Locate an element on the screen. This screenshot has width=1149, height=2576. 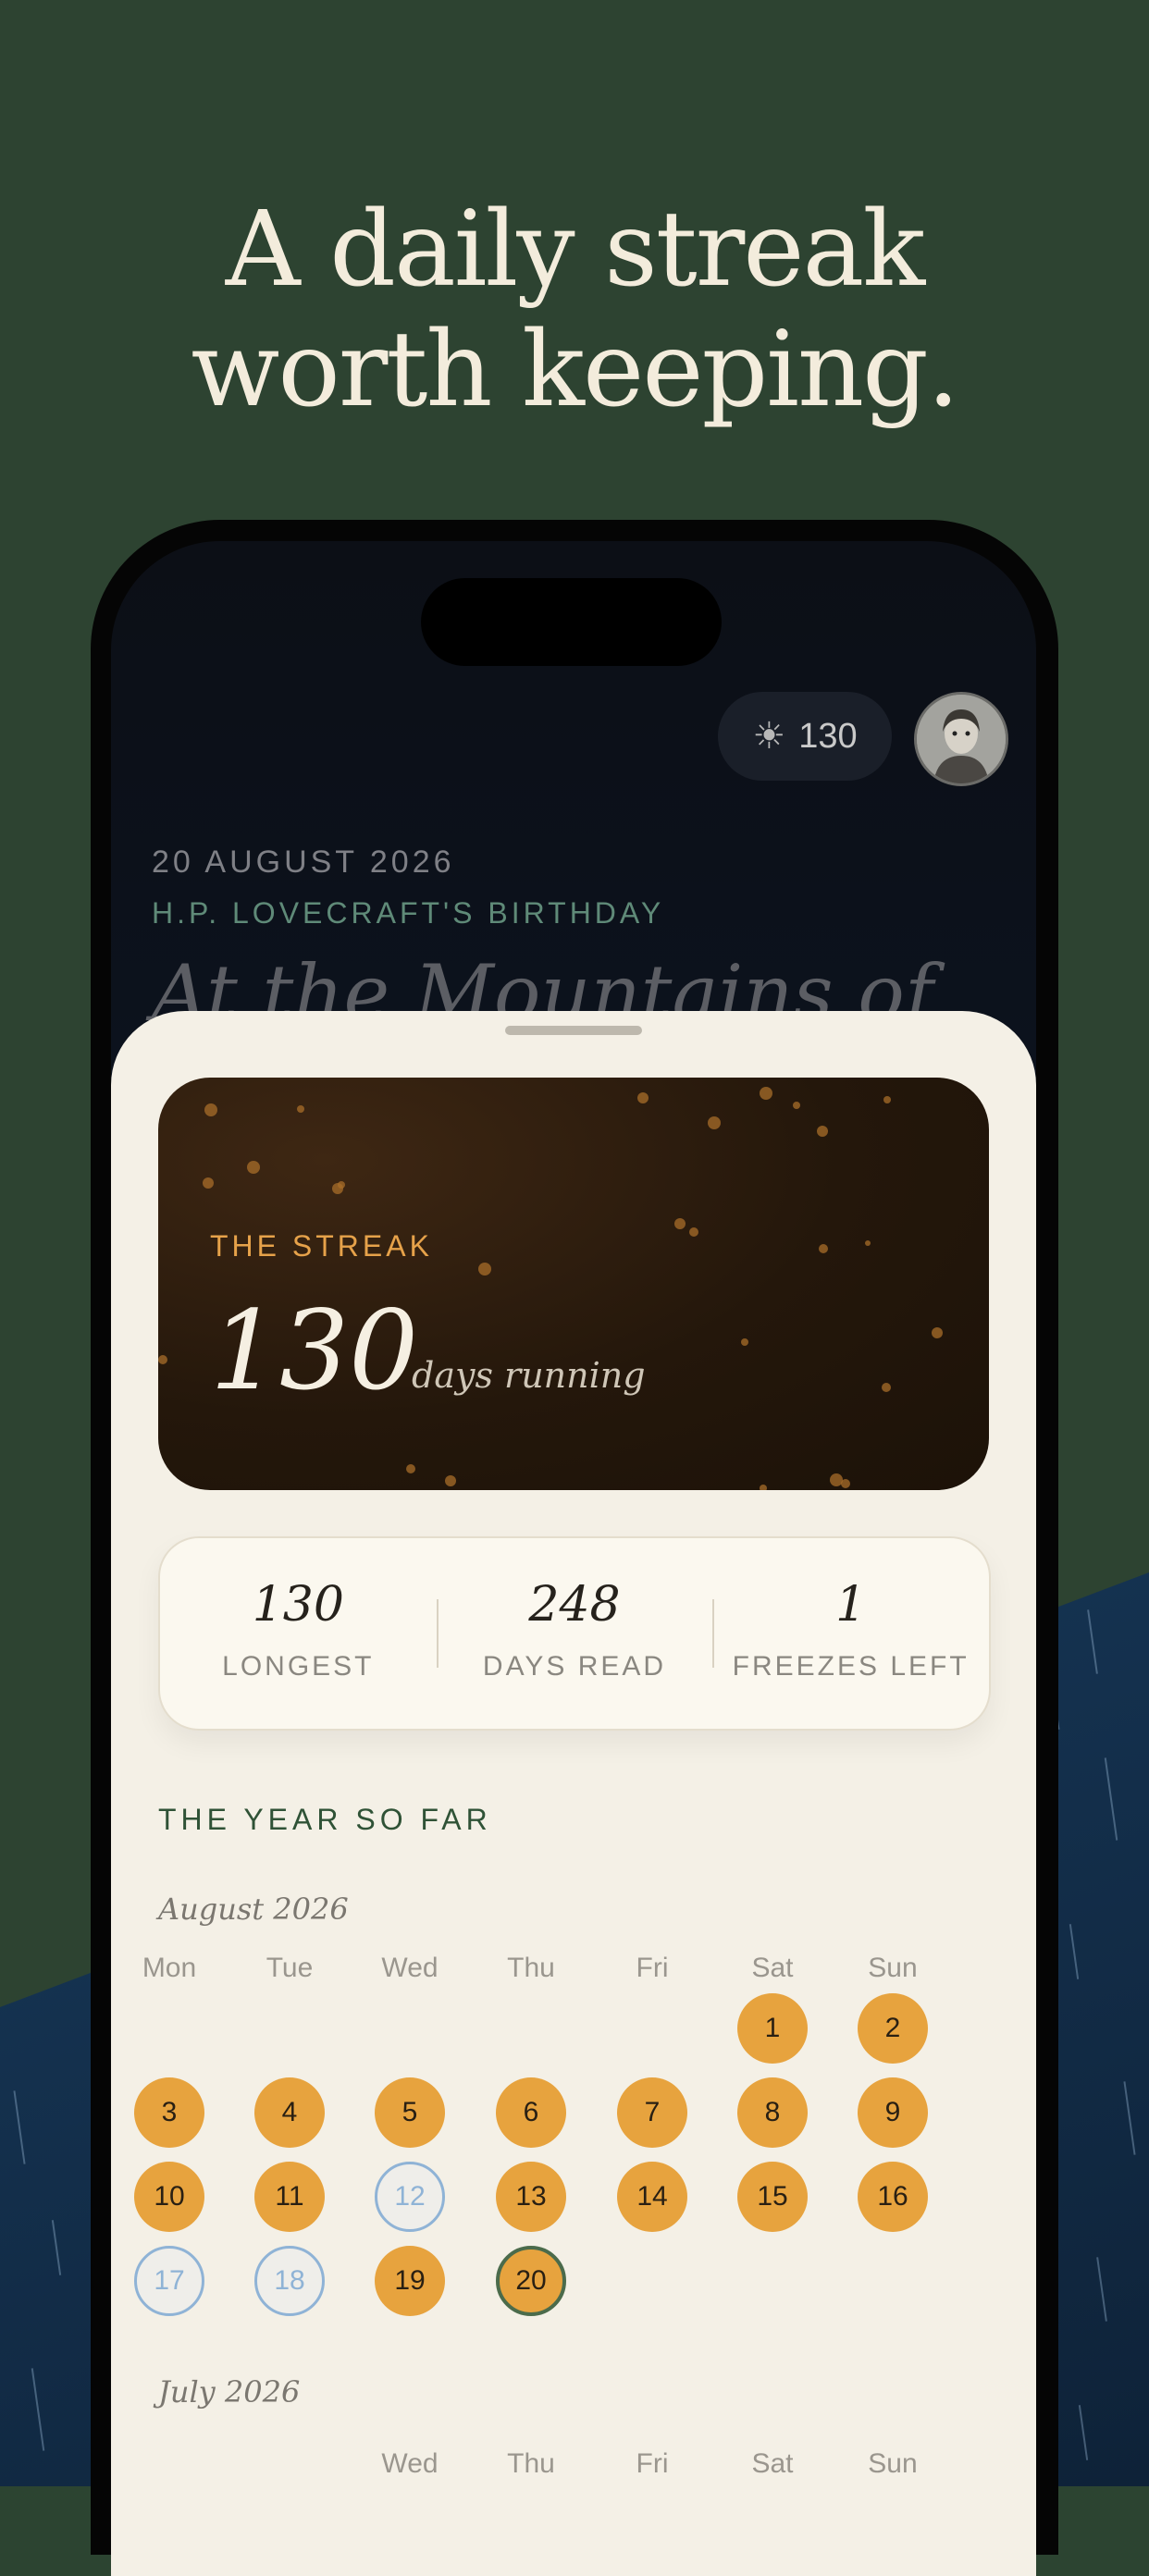
calendar-day: 11 is located at coordinates (289, 2197).